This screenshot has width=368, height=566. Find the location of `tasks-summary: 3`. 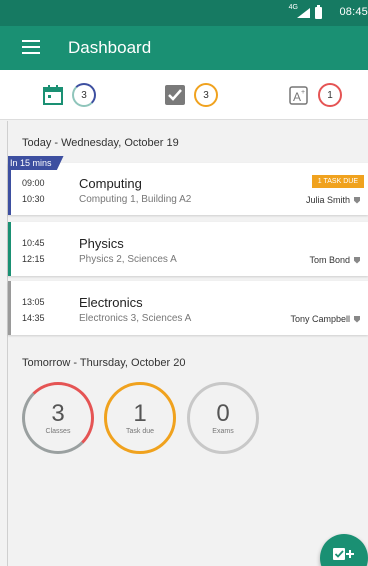

tasks-summary: 3 is located at coordinates (191, 95).